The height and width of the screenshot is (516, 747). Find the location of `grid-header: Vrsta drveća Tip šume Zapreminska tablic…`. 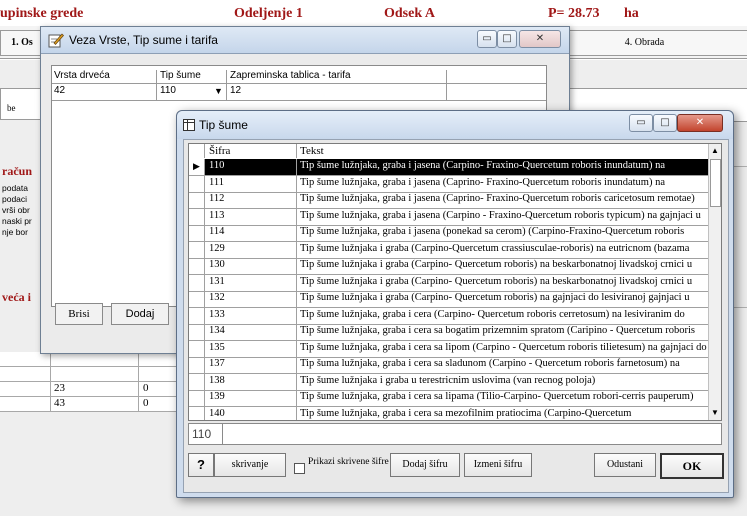

grid-header: Vrsta drveća Tip šume Zapreminska tablic… is located at coordinates (299, 76).